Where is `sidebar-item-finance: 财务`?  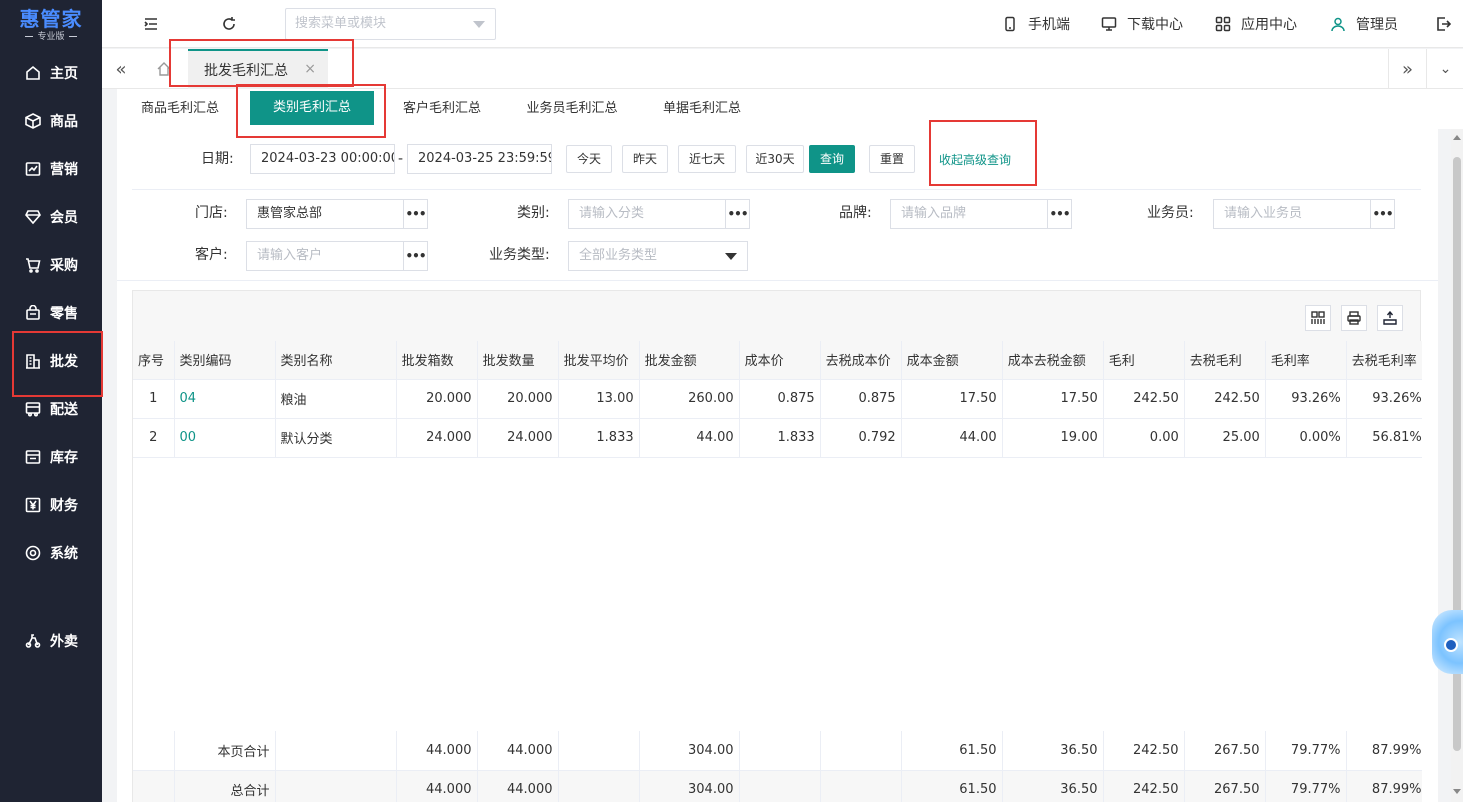
sidebar-item-finance: 财务 is located at coordinates (51, 505).